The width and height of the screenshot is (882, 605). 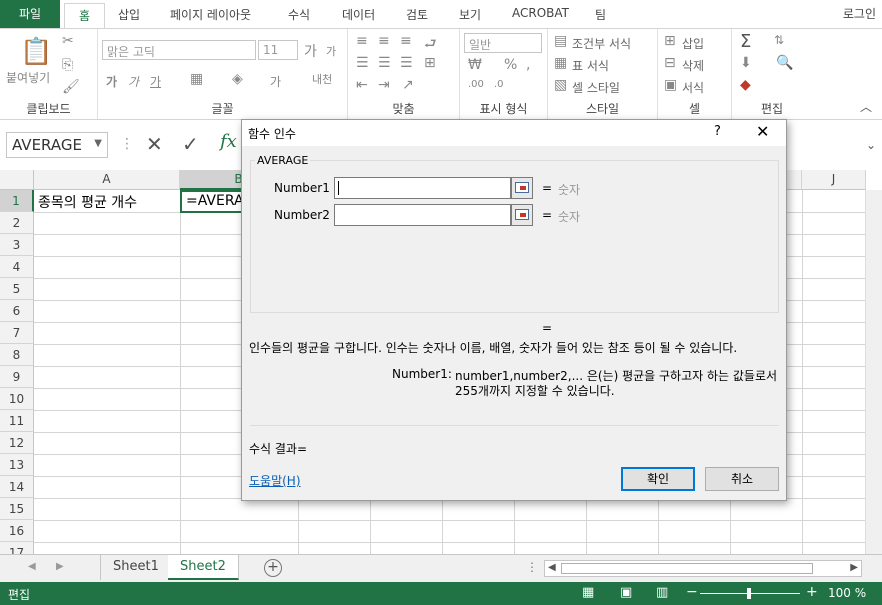 I want to click on normal-view-icon: ▦, so click(x=588, y=592).